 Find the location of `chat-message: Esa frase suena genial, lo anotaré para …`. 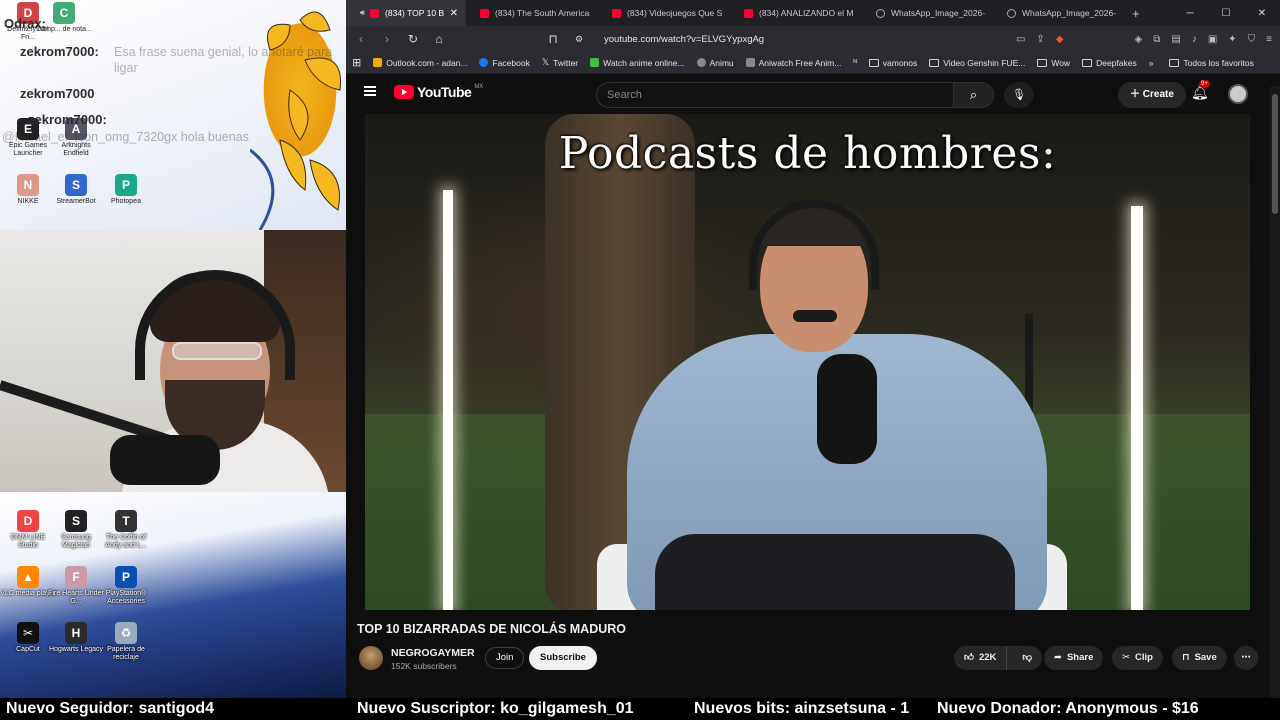

chat-message: Esa frase suena genial, lo anotaré para … is located at coordinates (223, 60).